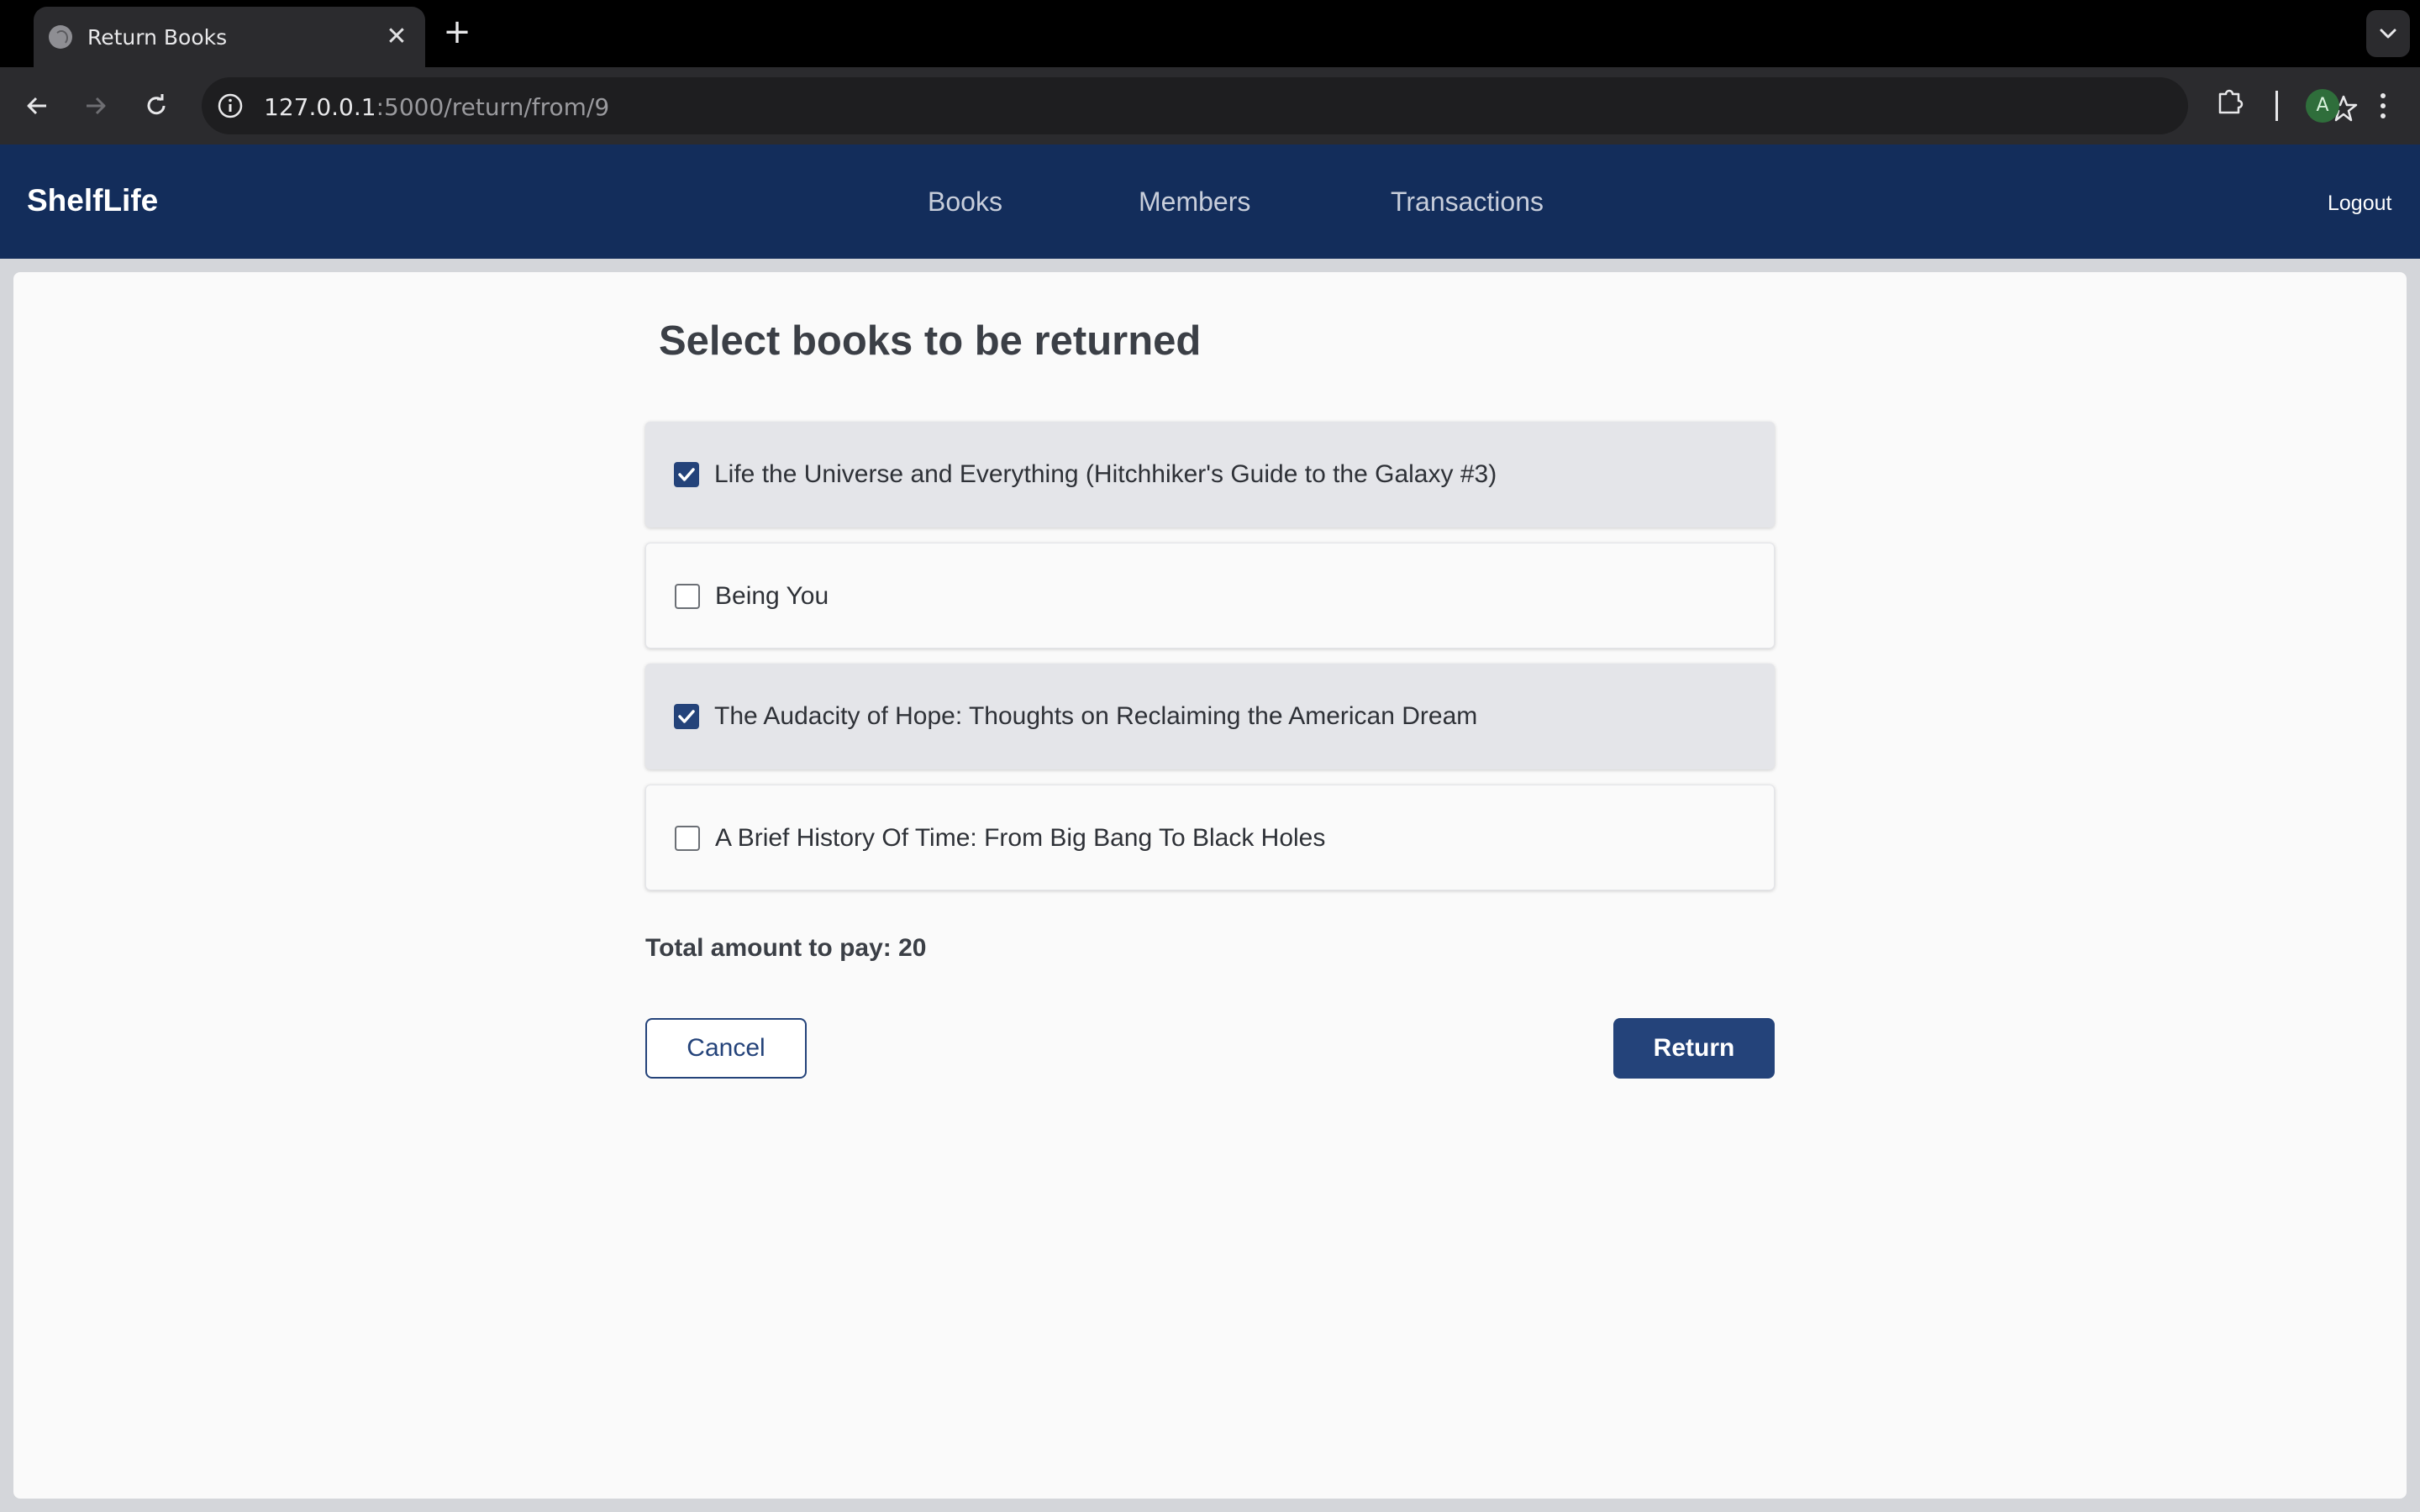 Image resolution: width=2420 pixels, height=1512 pixels. I want to click on info-icon, so click(231, 105).